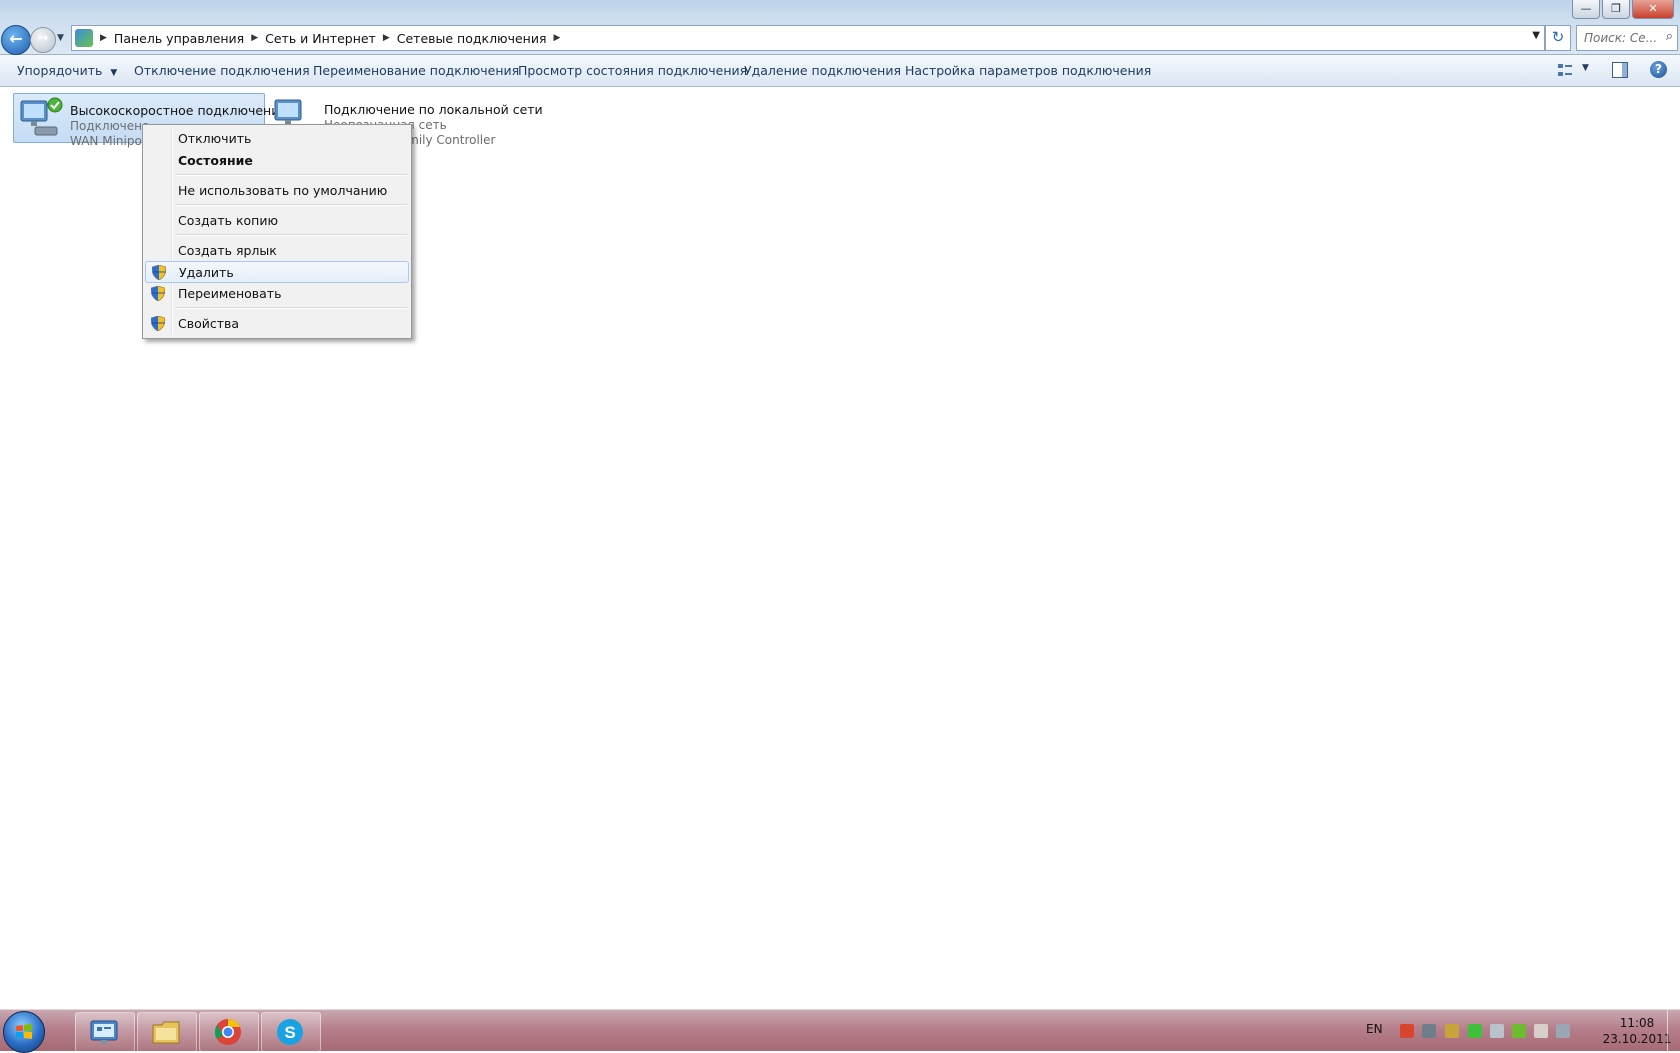 Image resolution: width=1680 pixels, height=1053 pixels. What do you see at coordinates (60, 70) in the screenshot?
I see `organize-label: Упорядочить` at bounding box center [60, 70].